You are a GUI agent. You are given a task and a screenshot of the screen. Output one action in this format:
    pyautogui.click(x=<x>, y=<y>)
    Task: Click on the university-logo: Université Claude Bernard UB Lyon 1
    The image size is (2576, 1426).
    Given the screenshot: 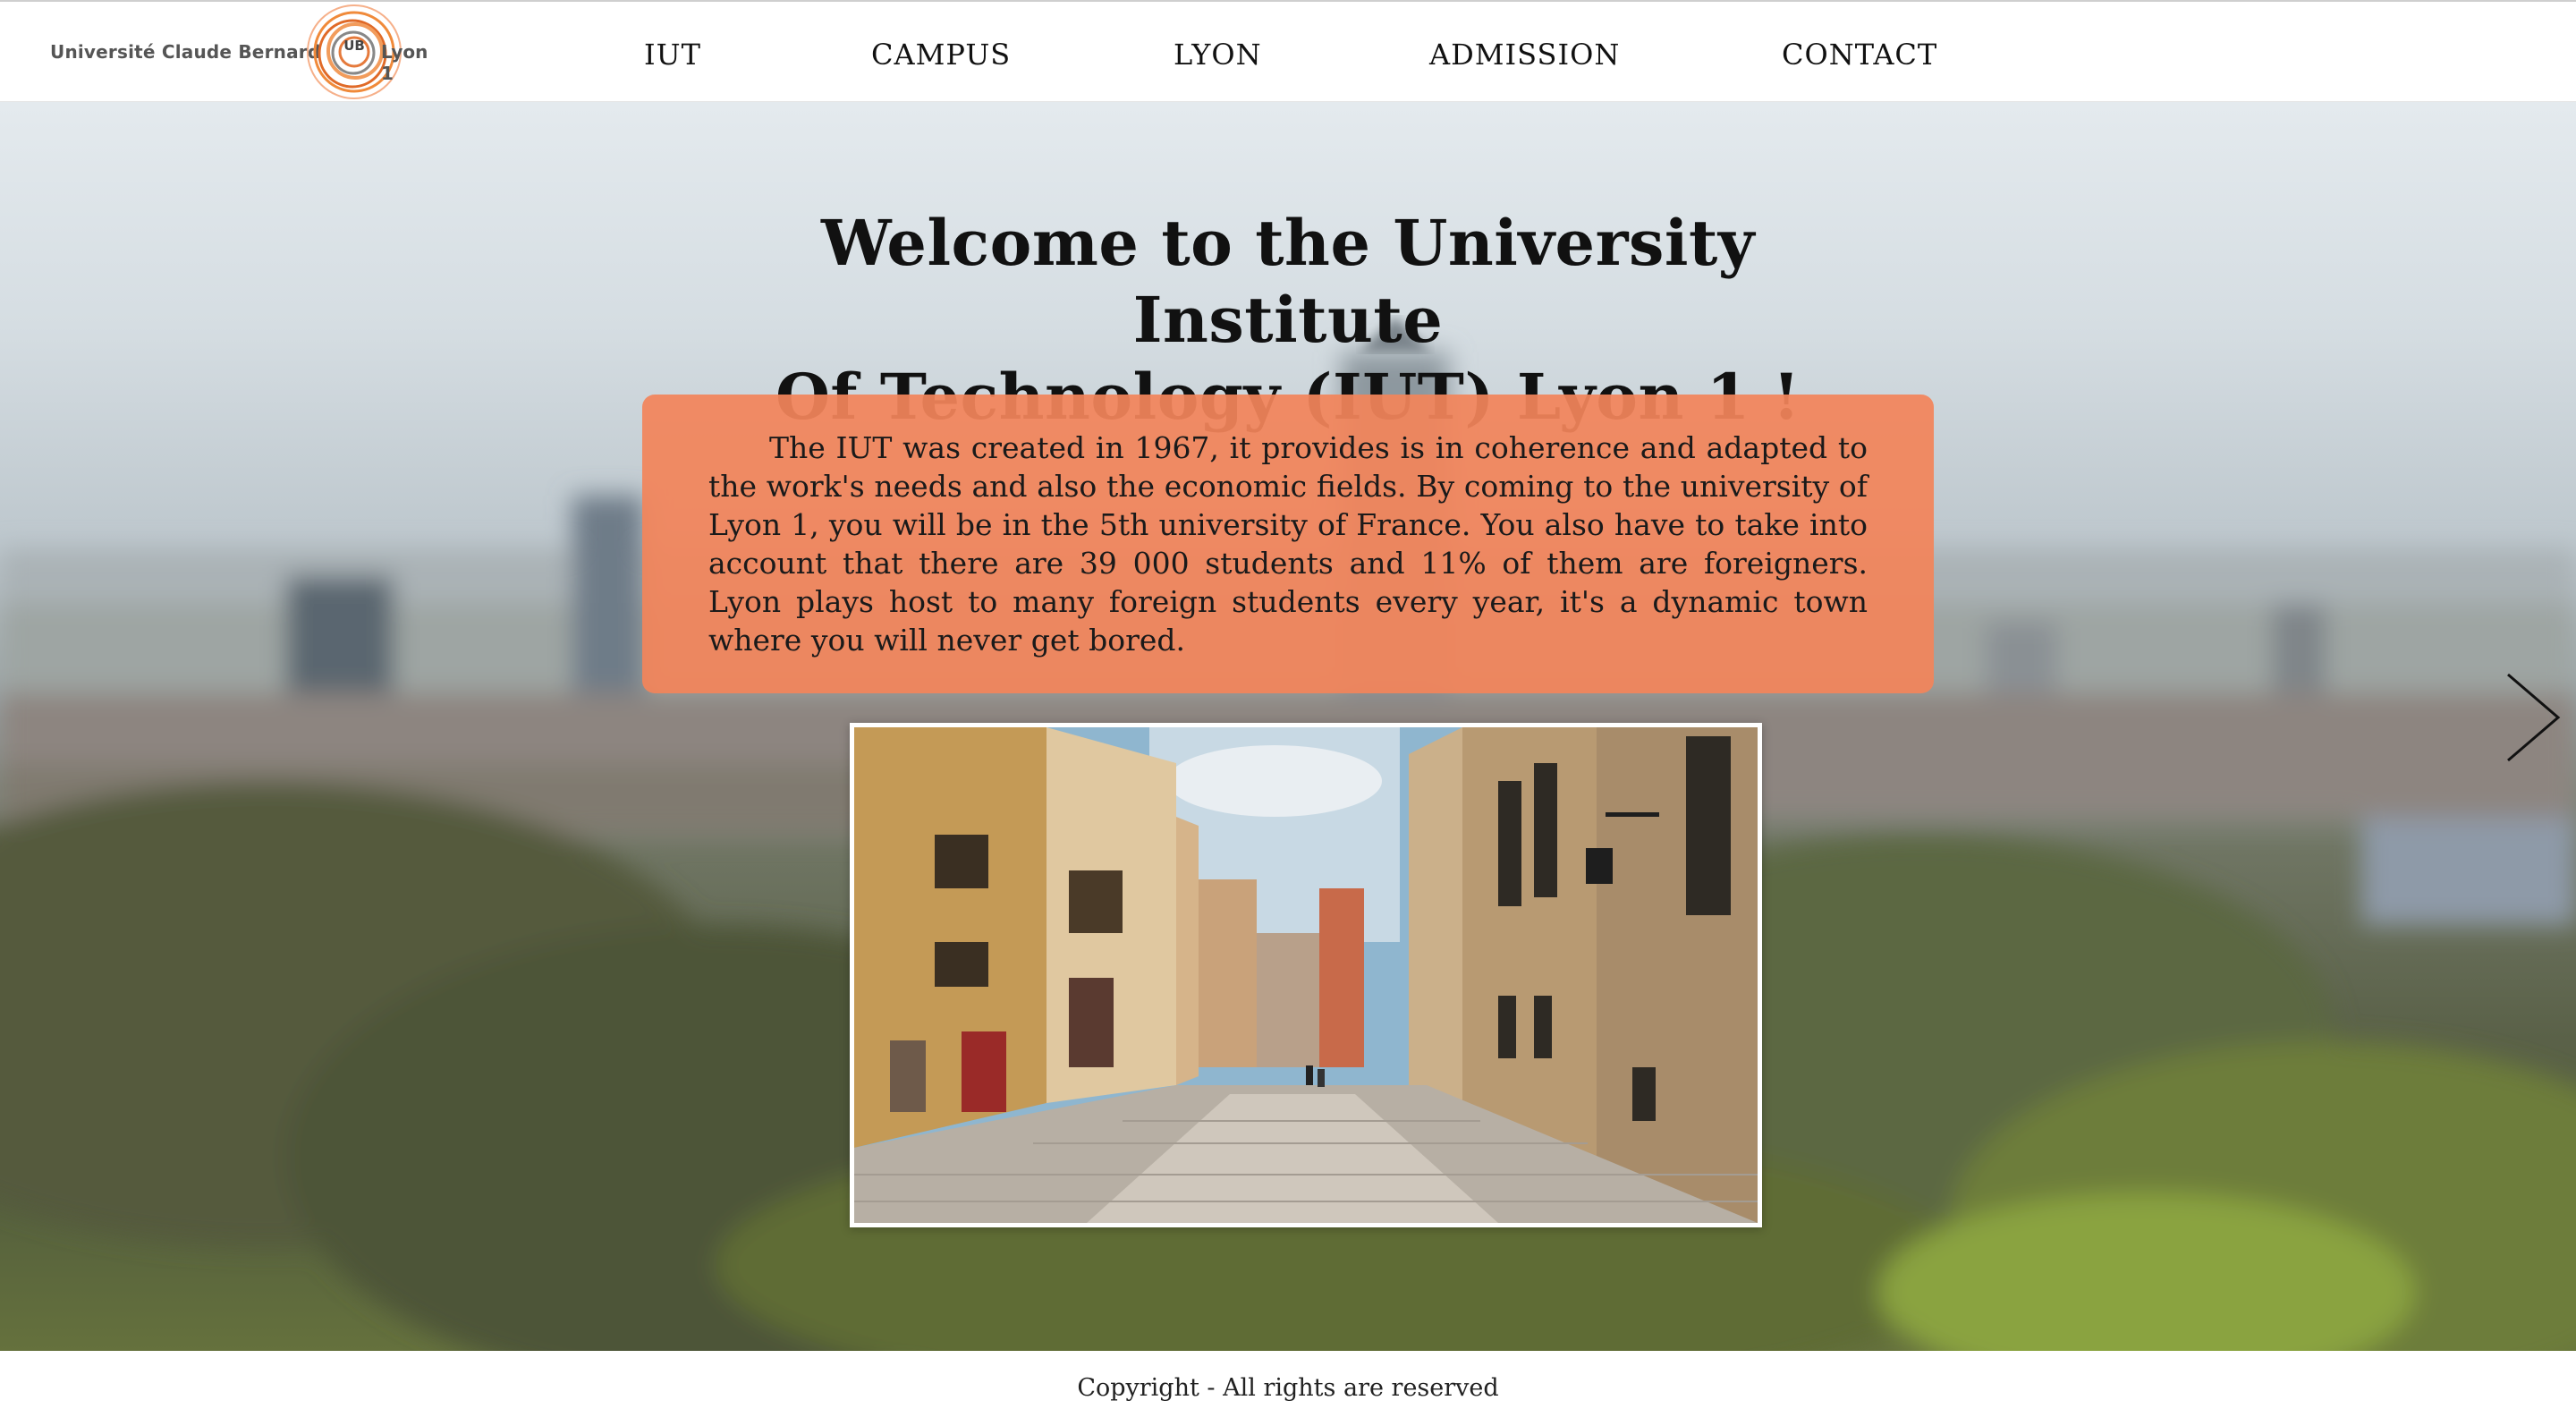 What is the action you would take?
    pyautogui.click(x=247, y=53)
    